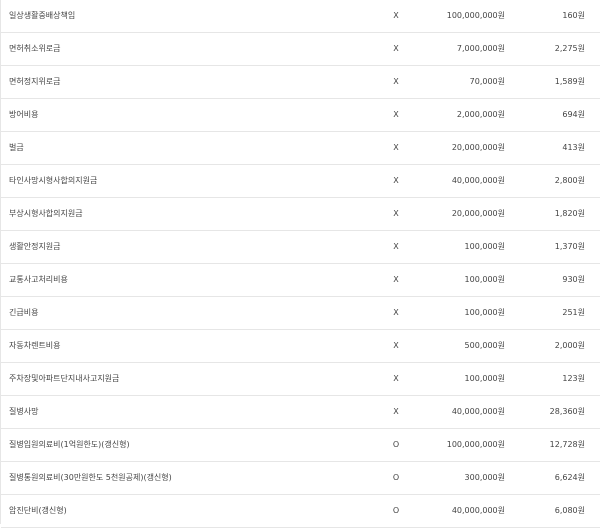 This screenshot has width=600, height=528. Describe the element at coordinates (569, 345) in the screenshot. I see `premium-amount: 2,000원` at that location.